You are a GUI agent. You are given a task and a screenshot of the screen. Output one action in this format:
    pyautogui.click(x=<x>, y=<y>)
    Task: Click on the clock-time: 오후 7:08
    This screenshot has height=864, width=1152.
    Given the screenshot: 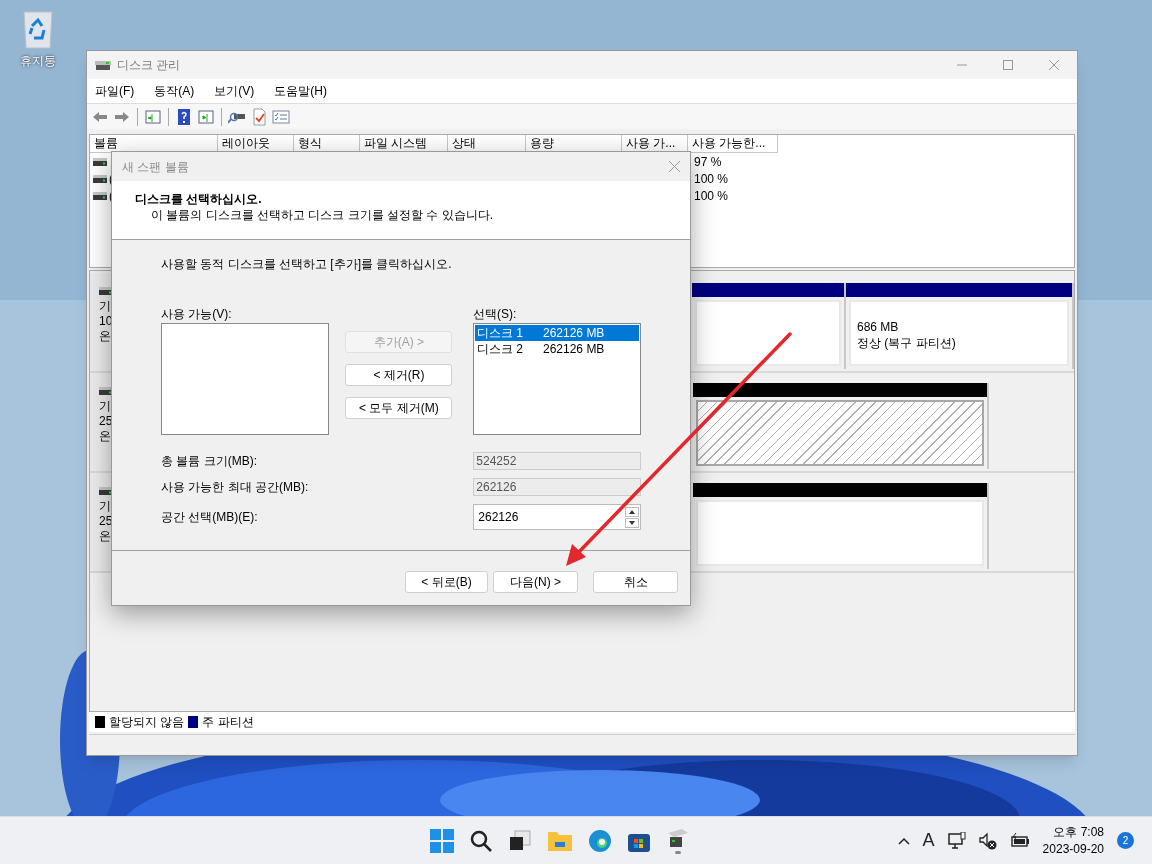 What is the action you would take?
    pyautogui.click(x=1078, y=832)
    